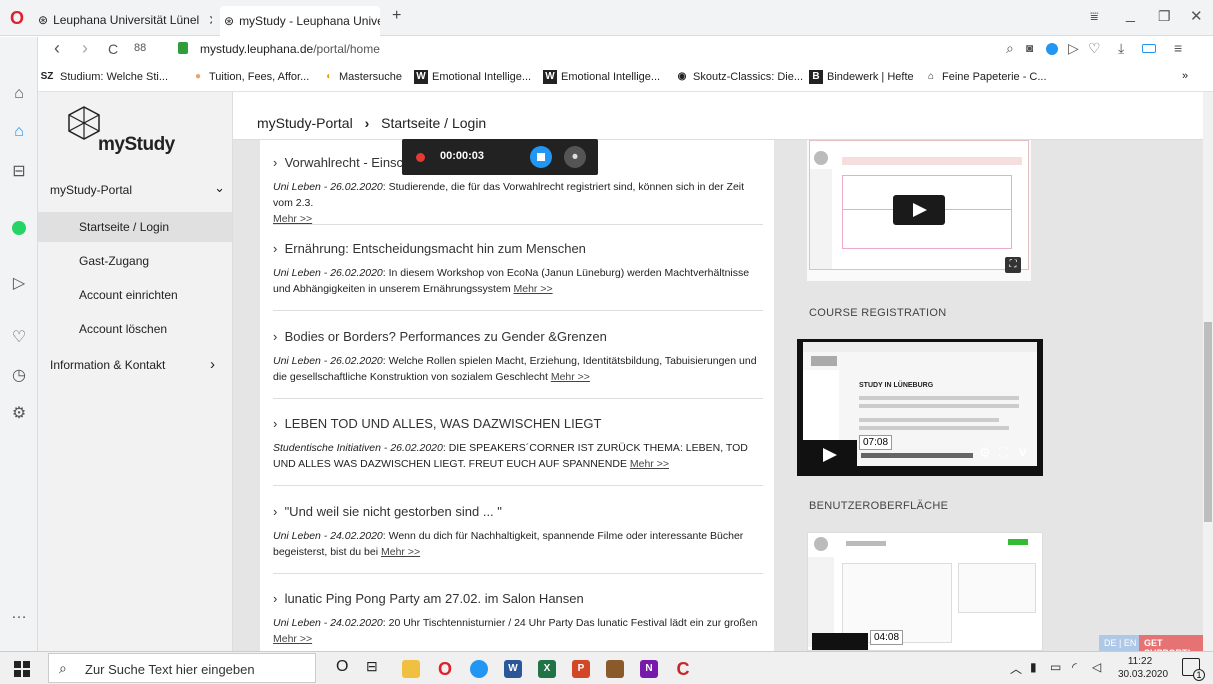 This screenshot has width=1213, height=684. Describe the element at coordinates (547, 669) in the screenshot. I see `excel-icon: X` at that location.